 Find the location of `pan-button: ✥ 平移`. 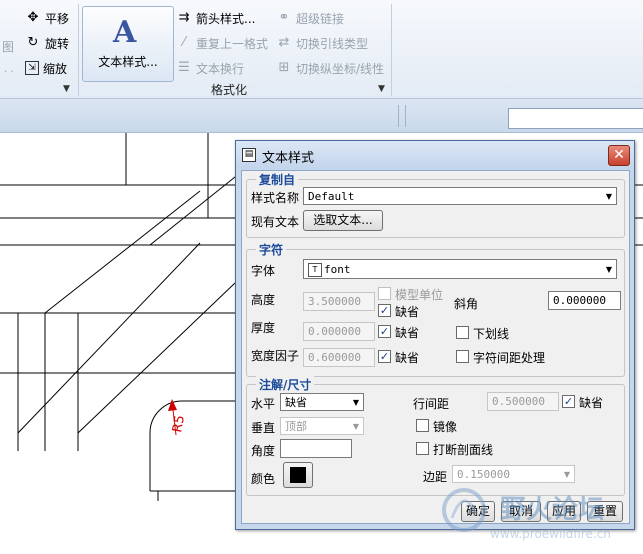

pan-button: ✥ 平移 is located at coordinates (47, 18).